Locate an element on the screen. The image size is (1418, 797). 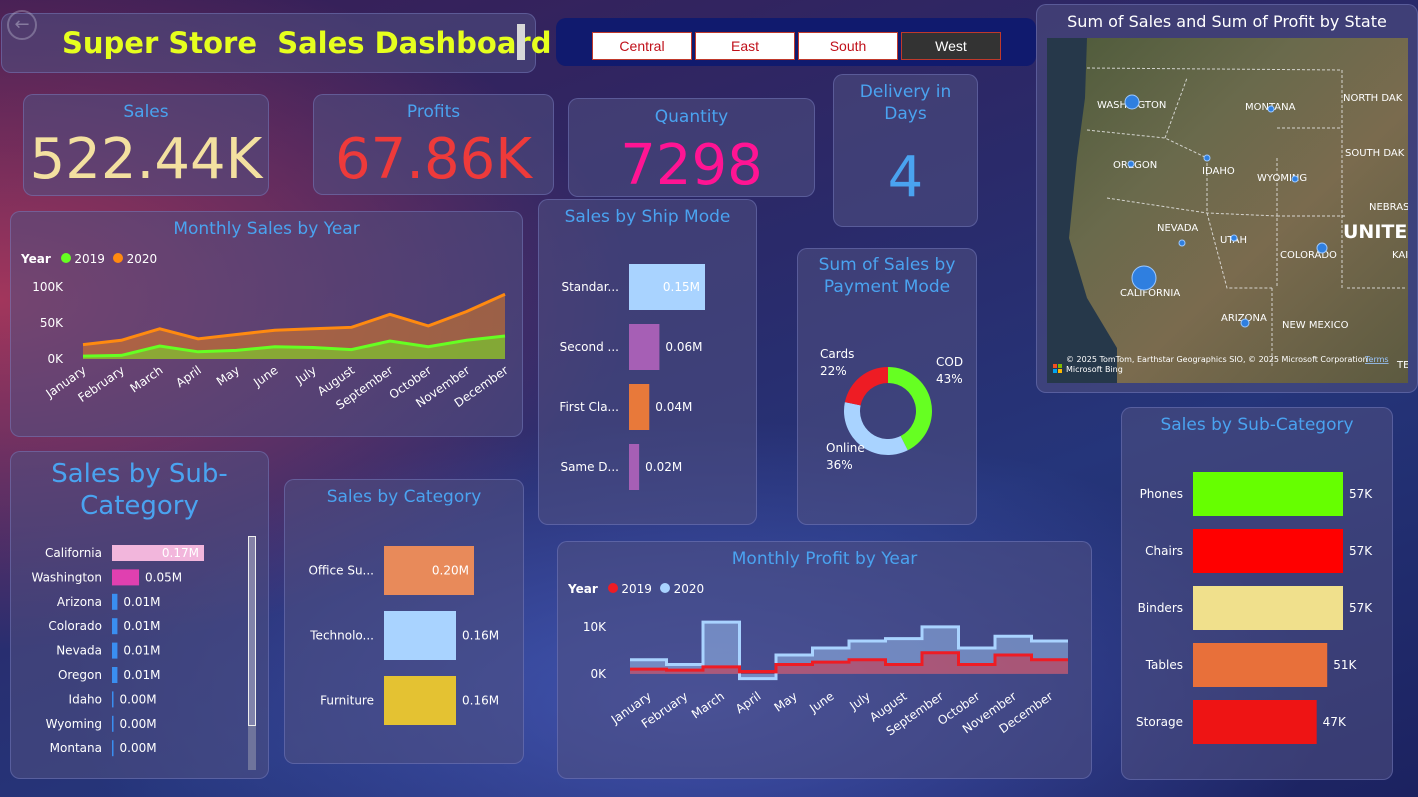
state-scrollbar is located at coordinates (252, 653).